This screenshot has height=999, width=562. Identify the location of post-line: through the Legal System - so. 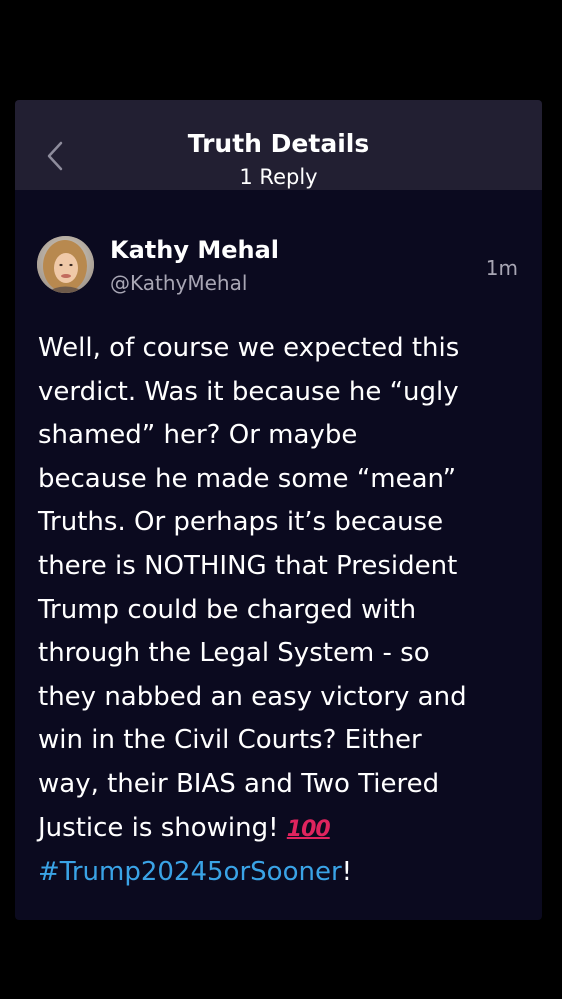
(234, 653).